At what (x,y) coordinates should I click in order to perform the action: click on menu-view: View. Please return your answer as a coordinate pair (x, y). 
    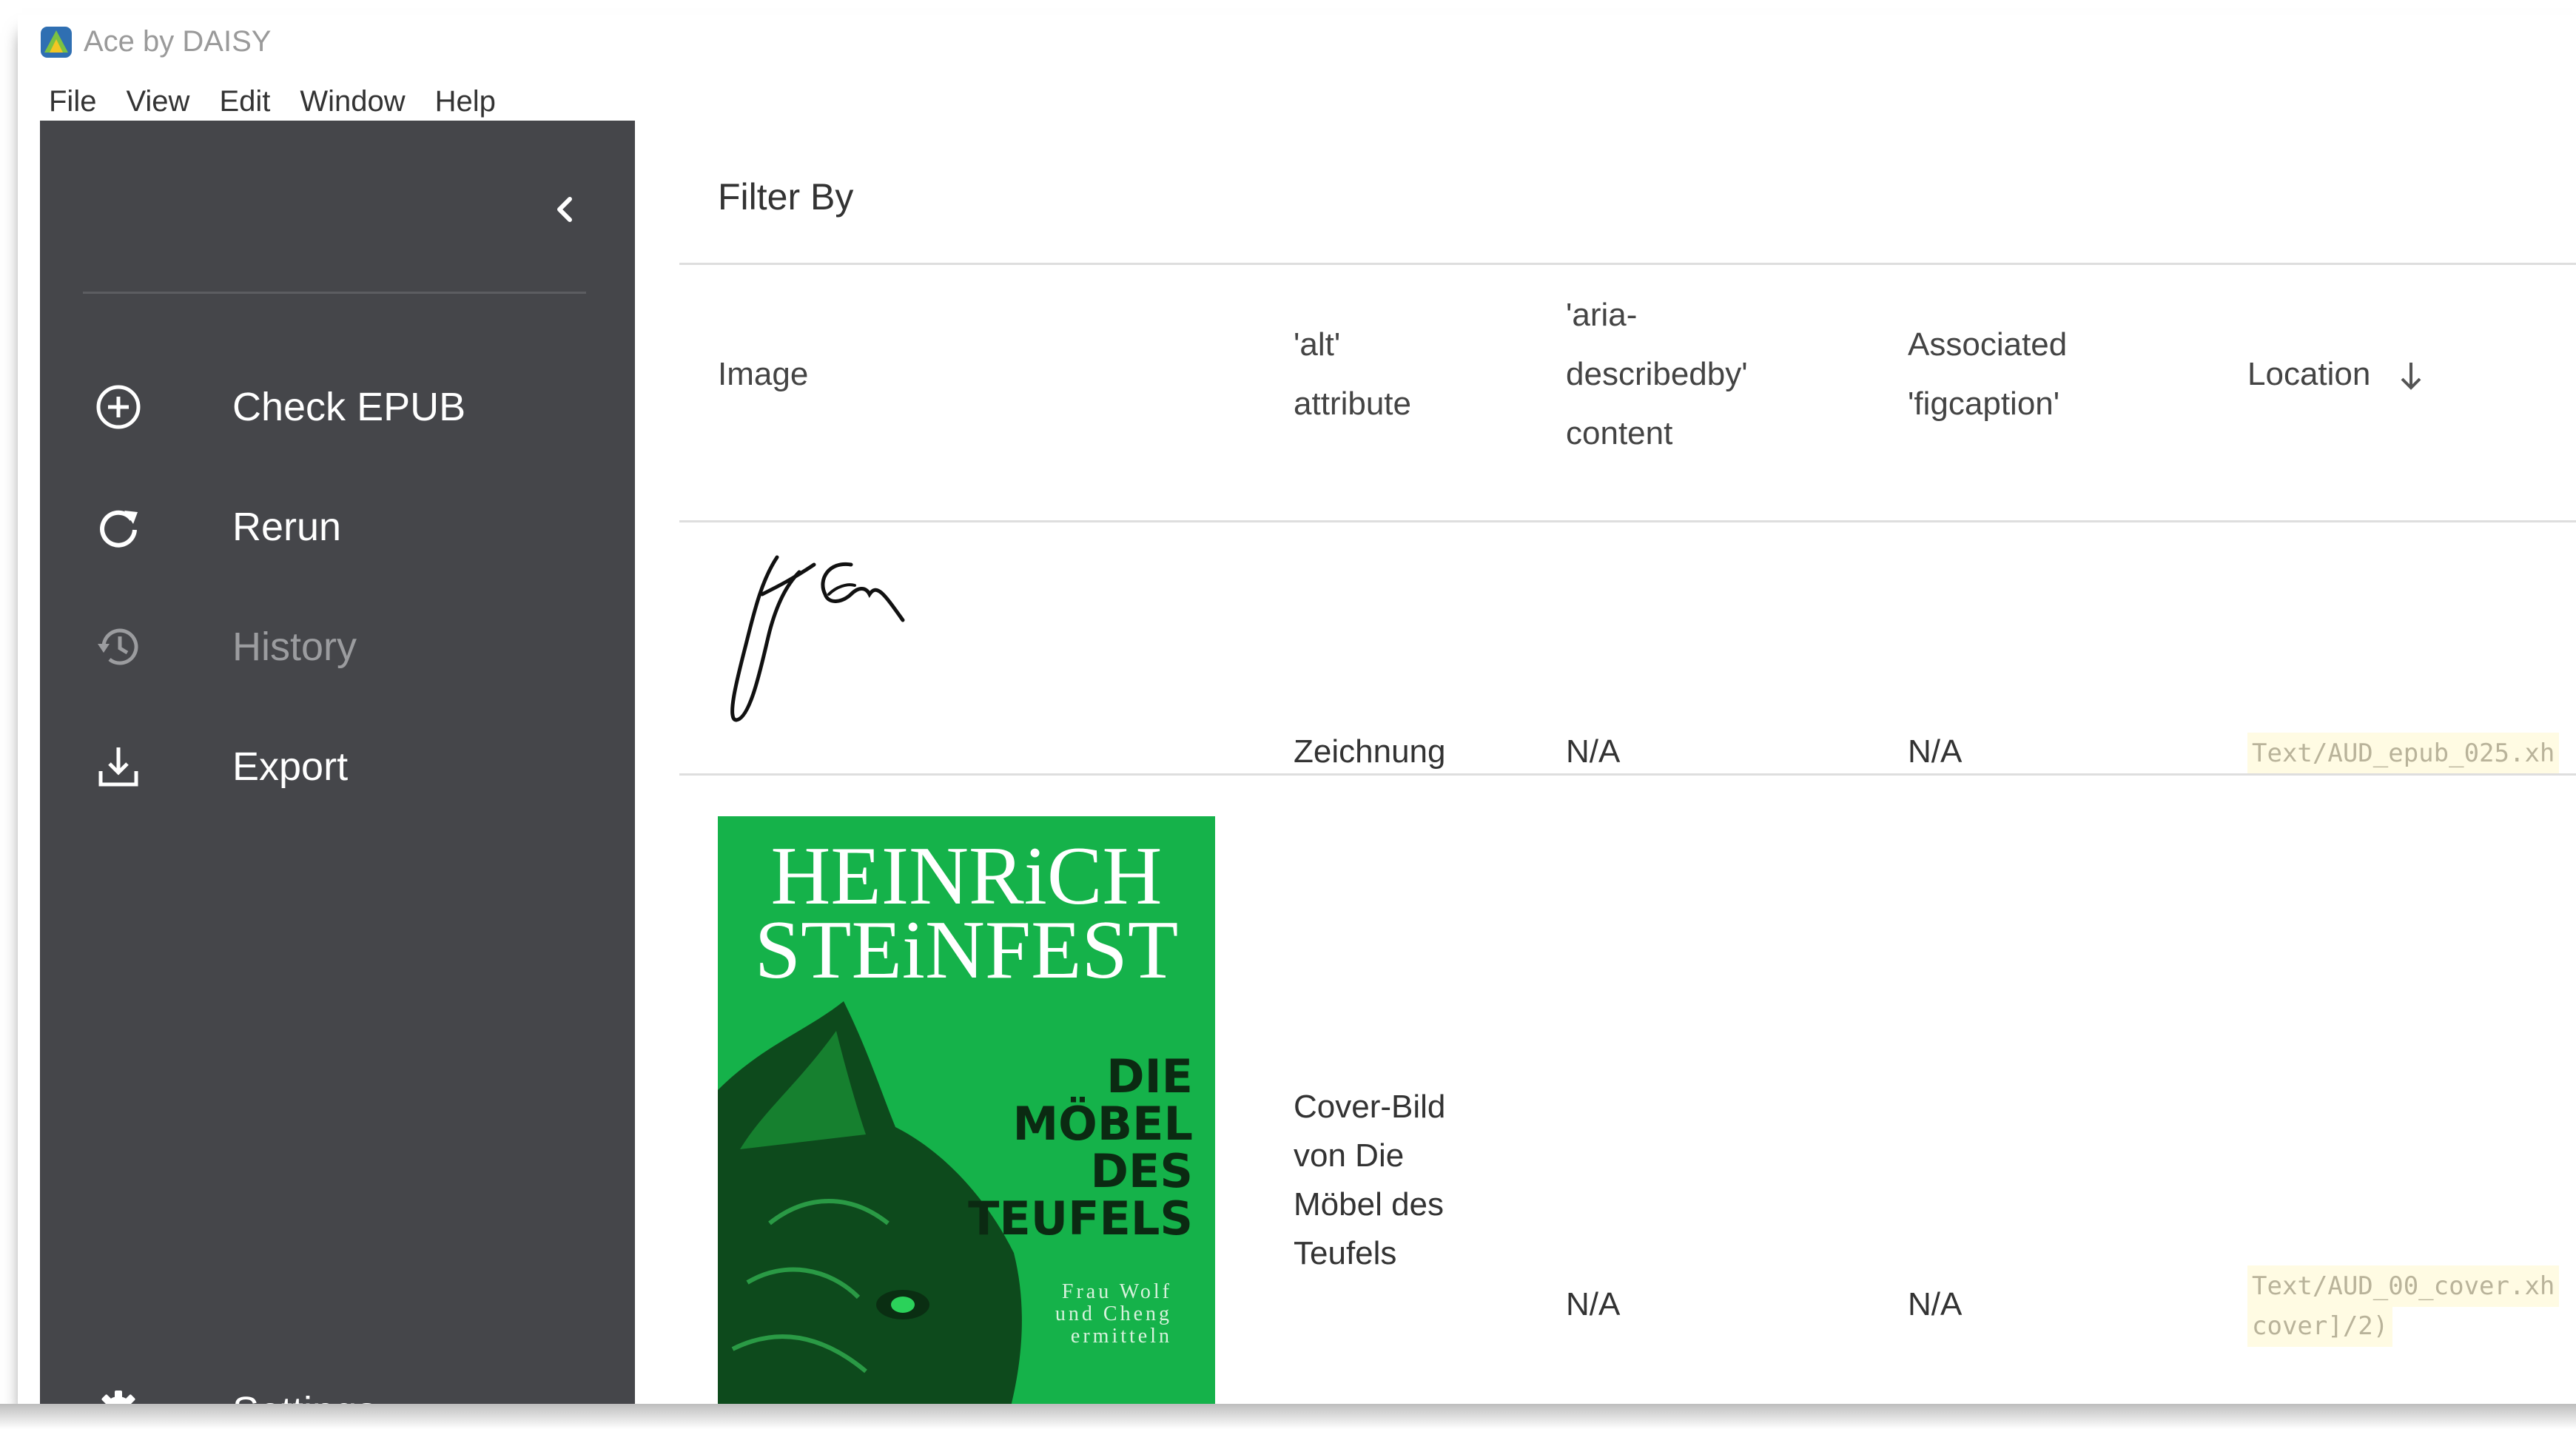
    Looking at the image, I should click on (157, 101).